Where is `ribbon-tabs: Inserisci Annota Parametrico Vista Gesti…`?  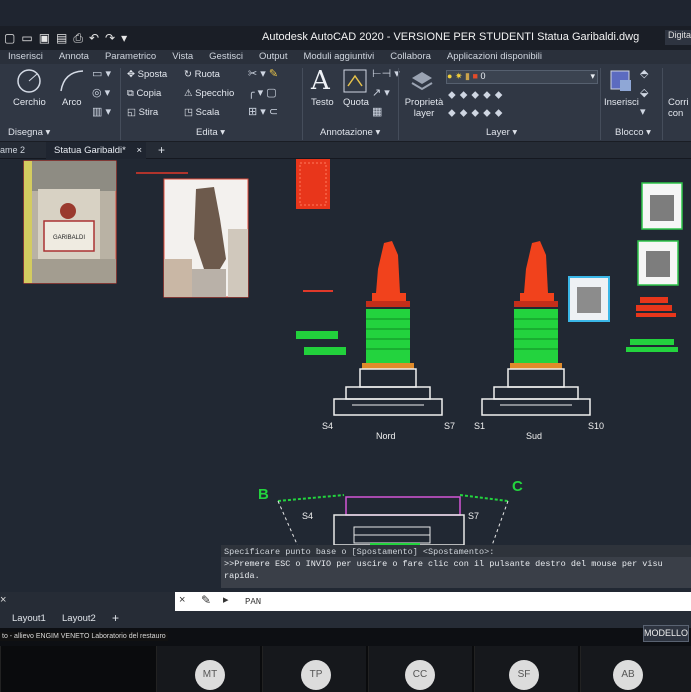 ribbon-tabs: Inserisci Annota Parametrico Vista Gesti… is located at coordinates (345, 57).